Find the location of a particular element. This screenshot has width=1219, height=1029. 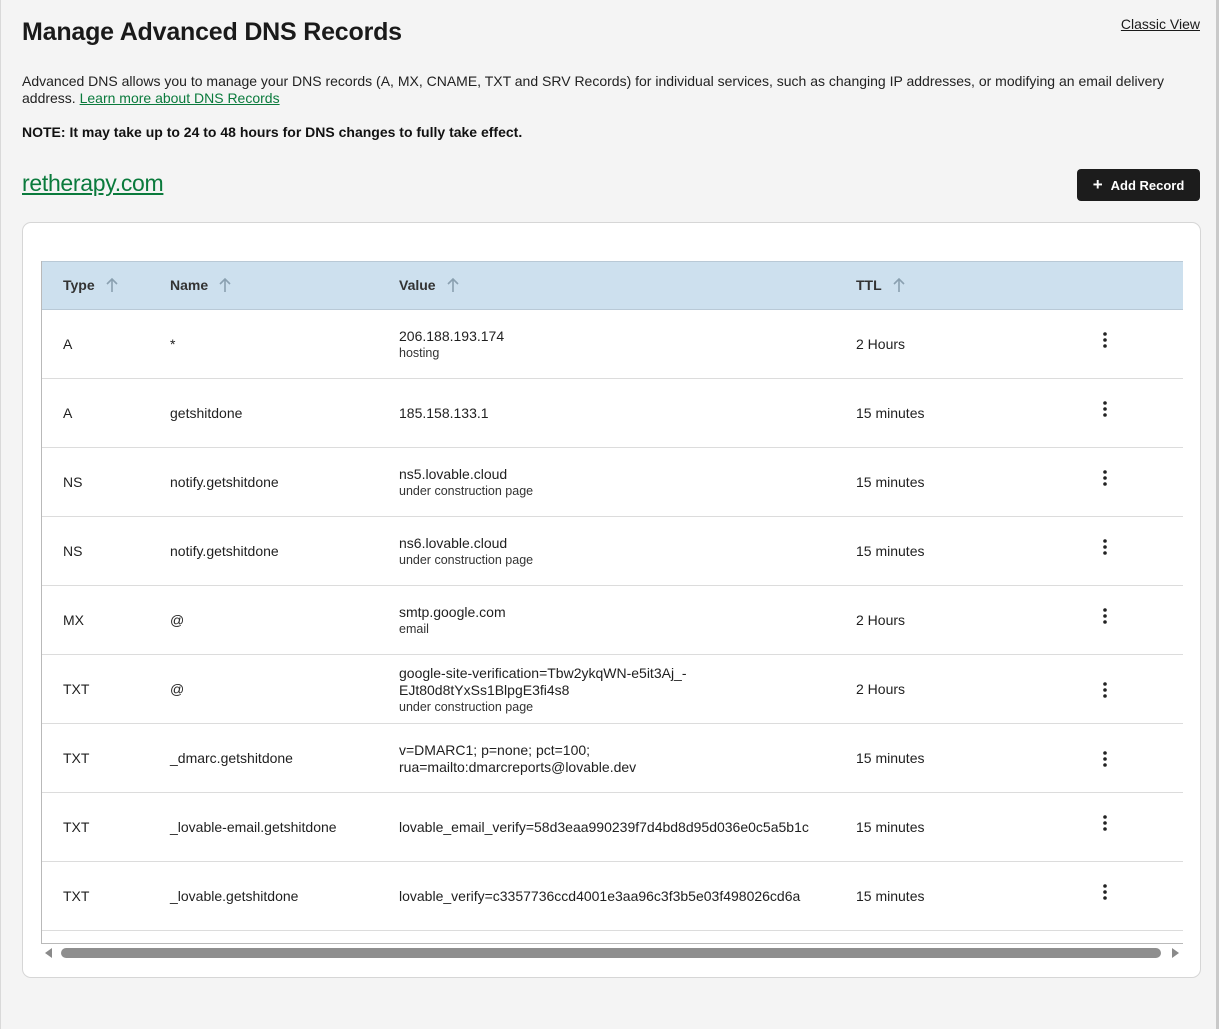

table-row: A * 206.188.193.174 hosting 2 Hours is located at coordinates (612, 344).